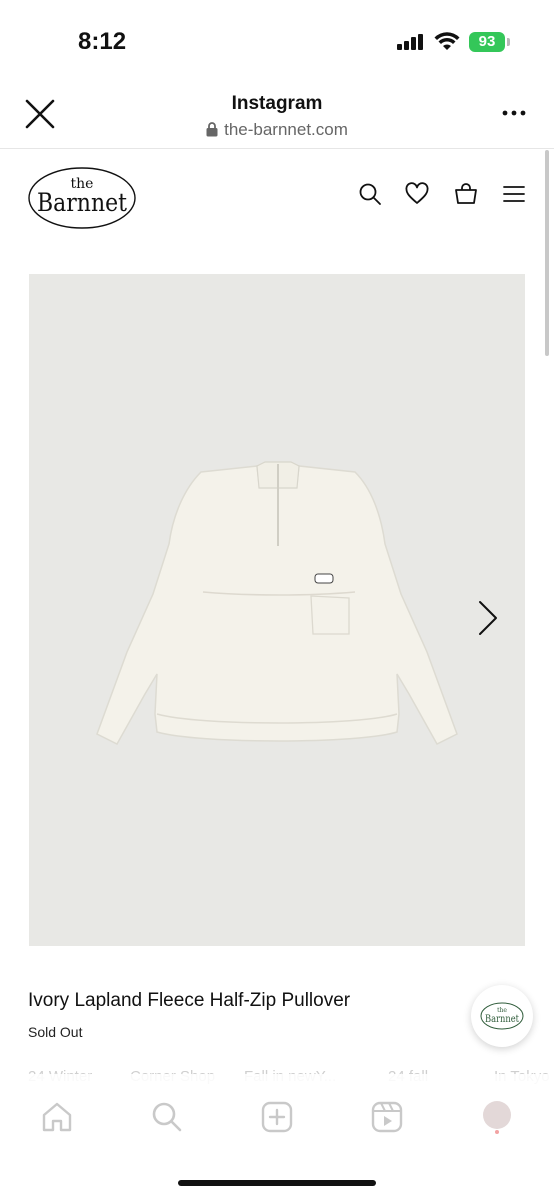  I want to click on status-bar: 8:12 93, so click(277, 40).